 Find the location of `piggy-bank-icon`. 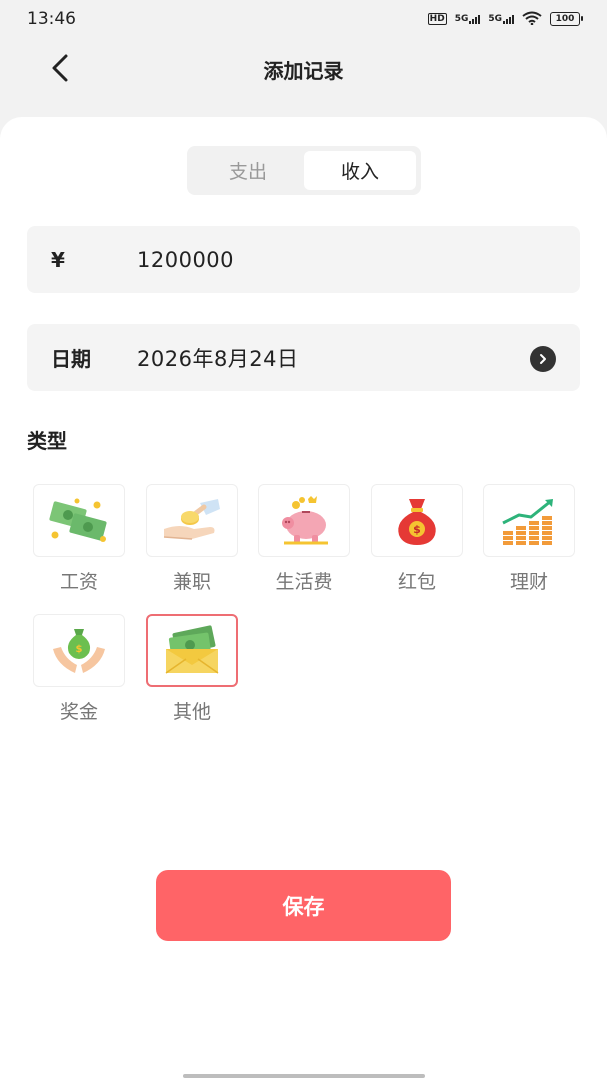

piggy-bank-icon is located at coordinates (305, 519).